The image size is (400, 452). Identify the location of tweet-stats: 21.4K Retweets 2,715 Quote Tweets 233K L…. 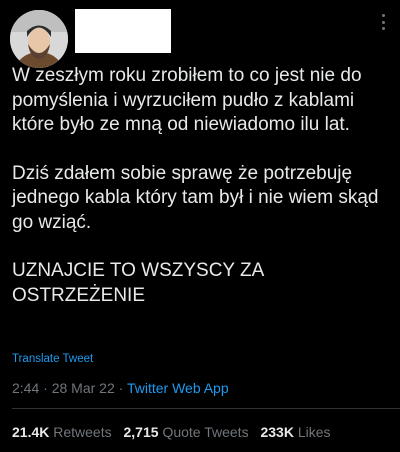
(175, 432).